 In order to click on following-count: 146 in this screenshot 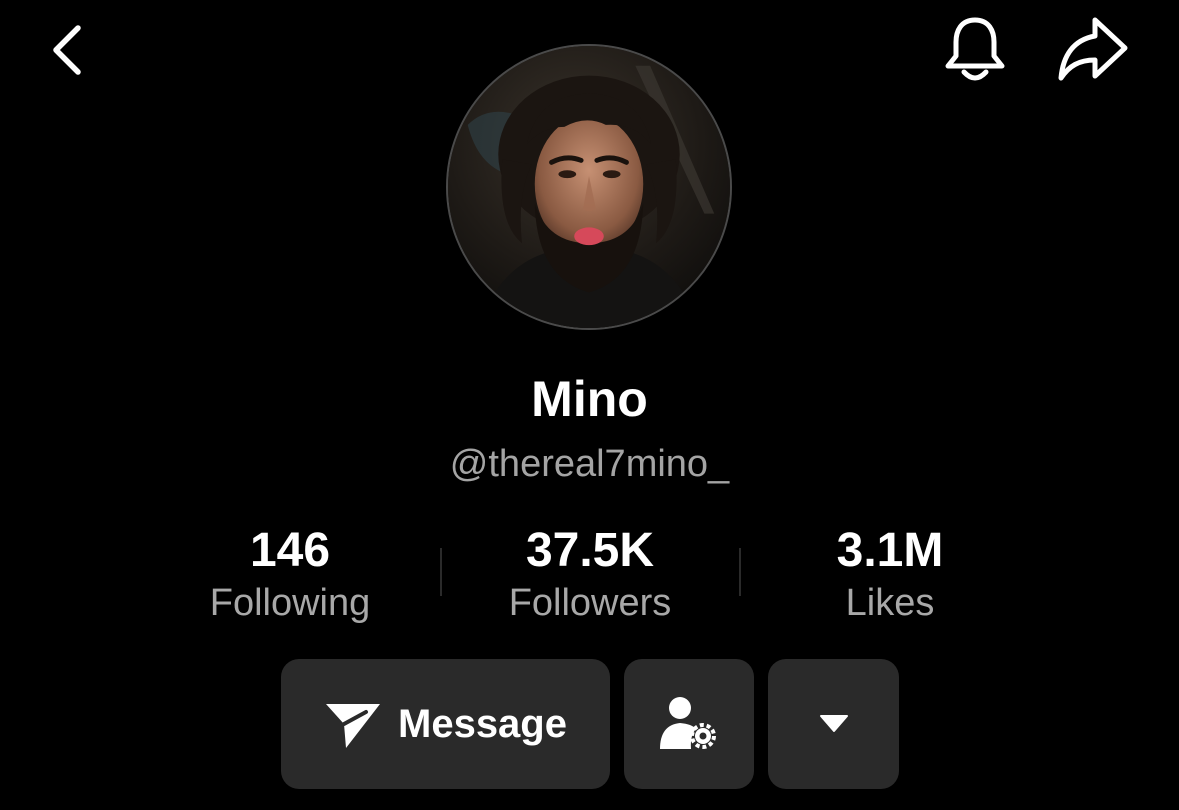, I will do `click(290, 550)`.